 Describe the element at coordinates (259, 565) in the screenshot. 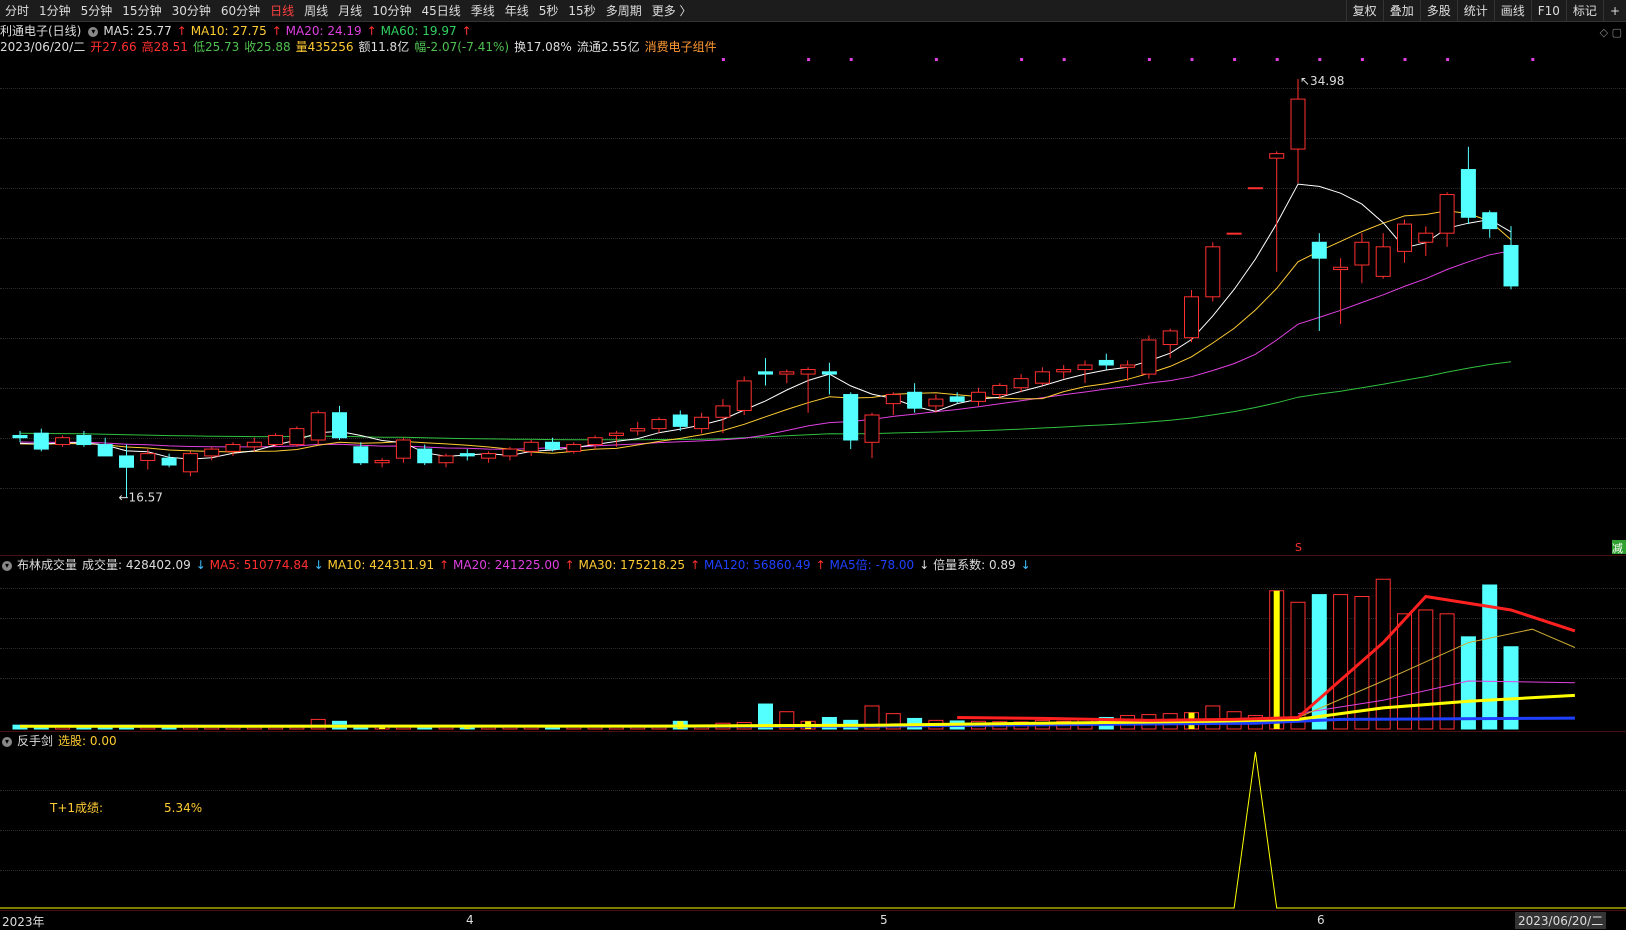

I see `vol-ma5-value: MA5: 510774.84` at that location.